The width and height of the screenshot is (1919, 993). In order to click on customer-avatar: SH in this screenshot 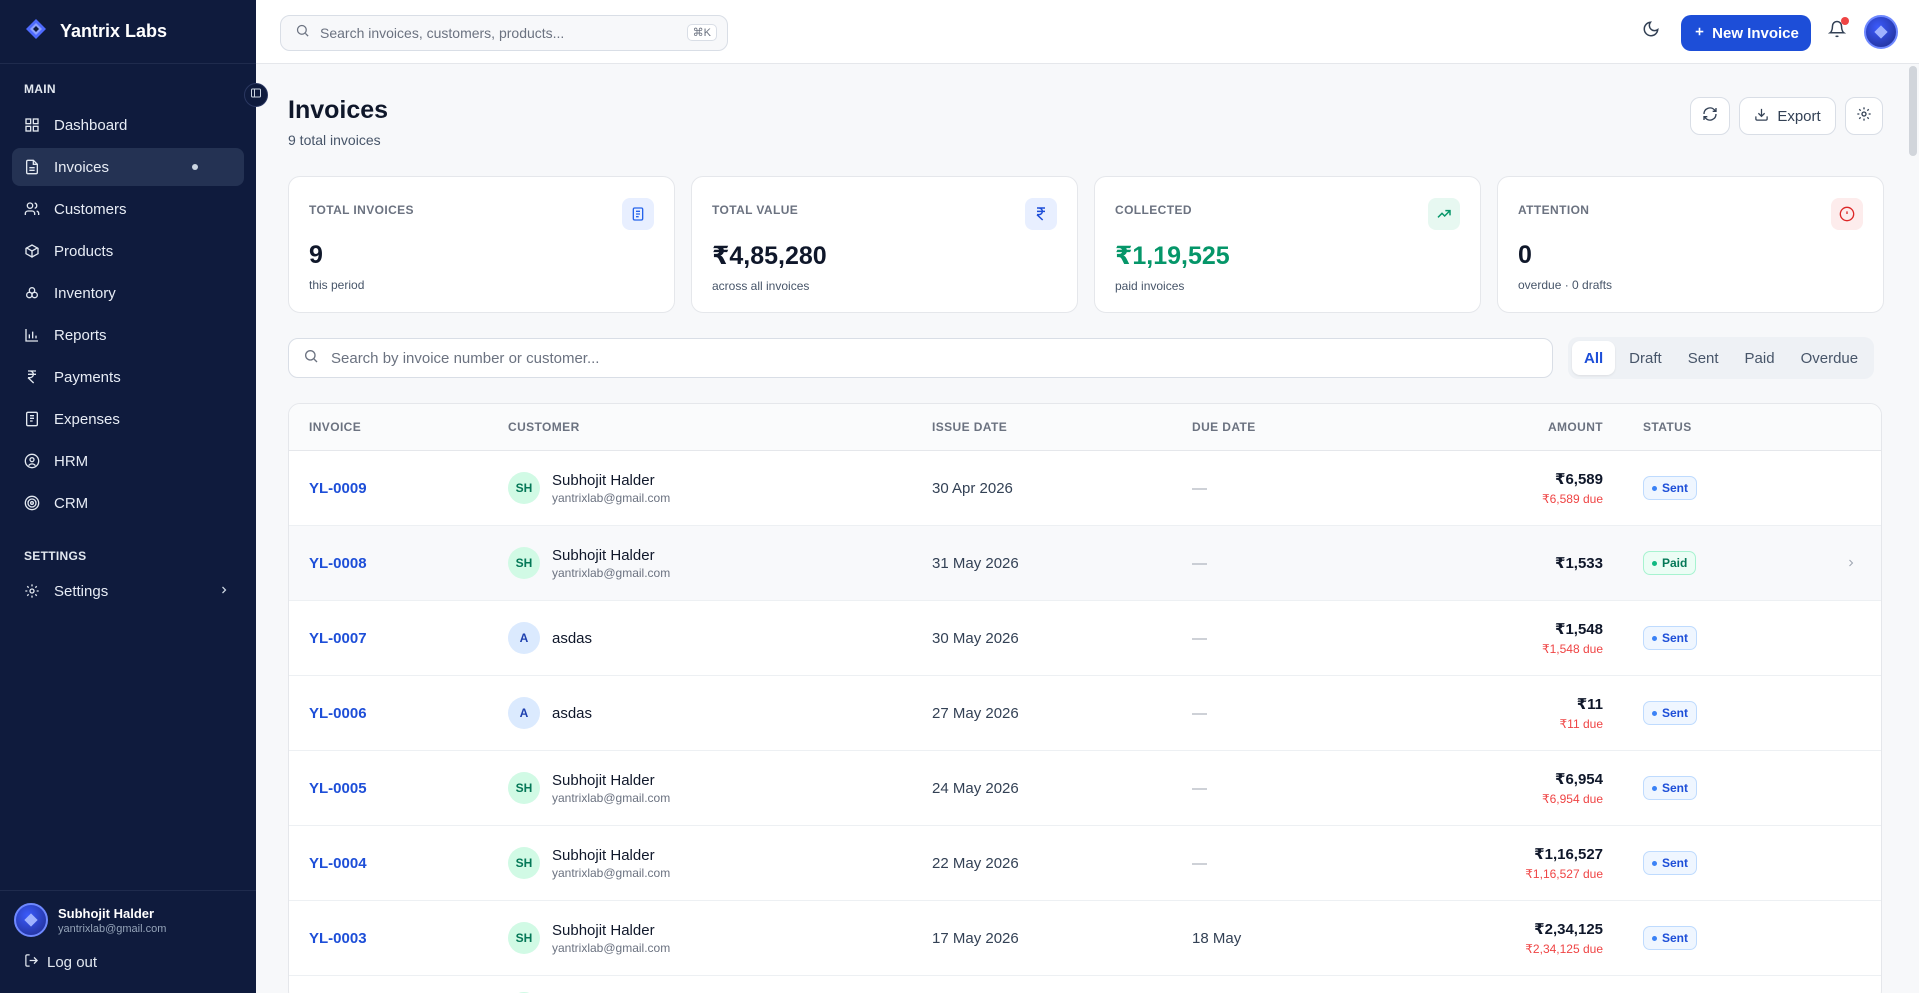, I will do `click(524, 938)`.